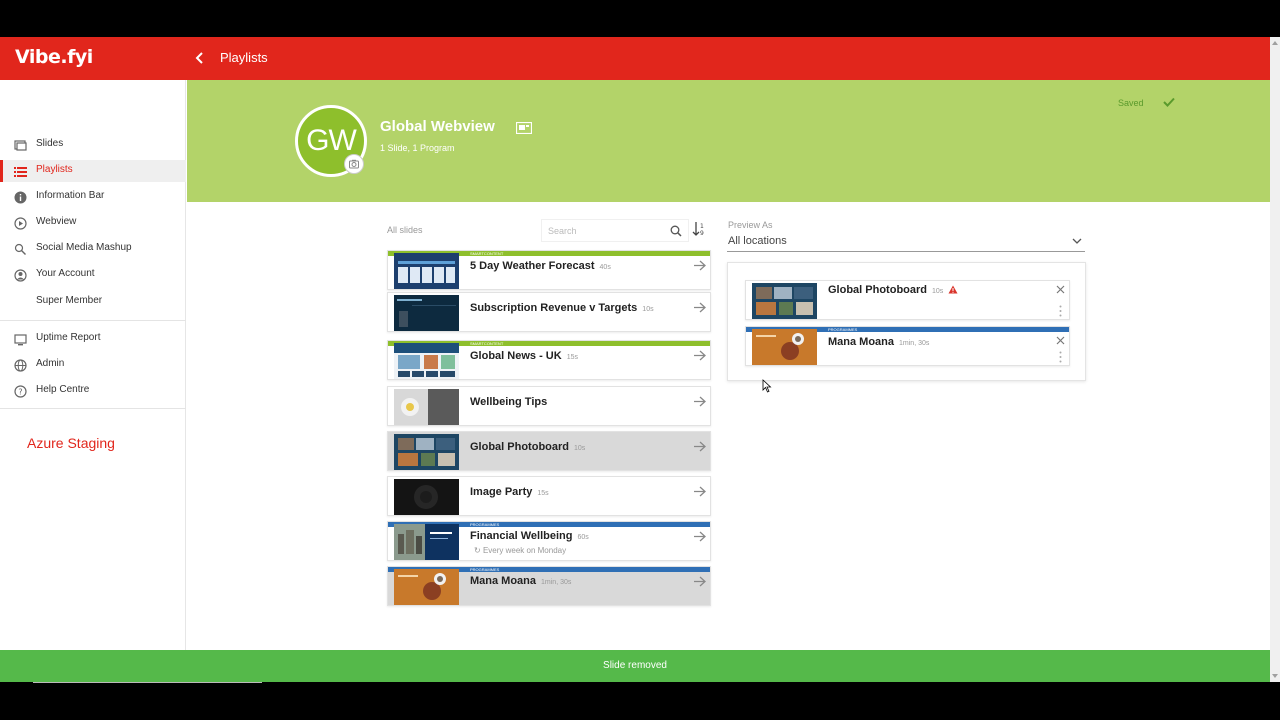 The image size is (1280, 720). I want to click on sidebar-item-slides: Slides, so click(93, 145).